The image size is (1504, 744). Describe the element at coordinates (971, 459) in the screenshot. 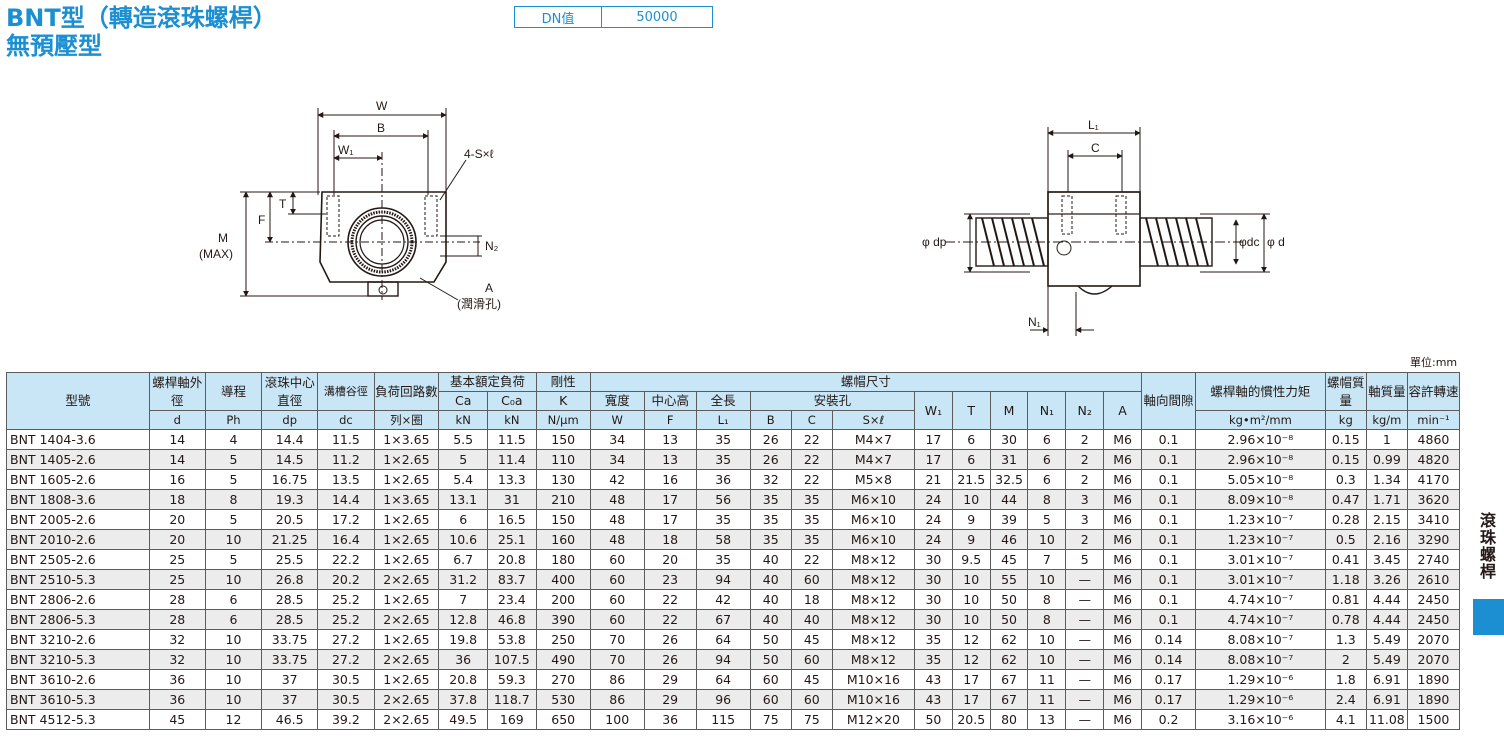

I see `table-cell: 6` at that location.